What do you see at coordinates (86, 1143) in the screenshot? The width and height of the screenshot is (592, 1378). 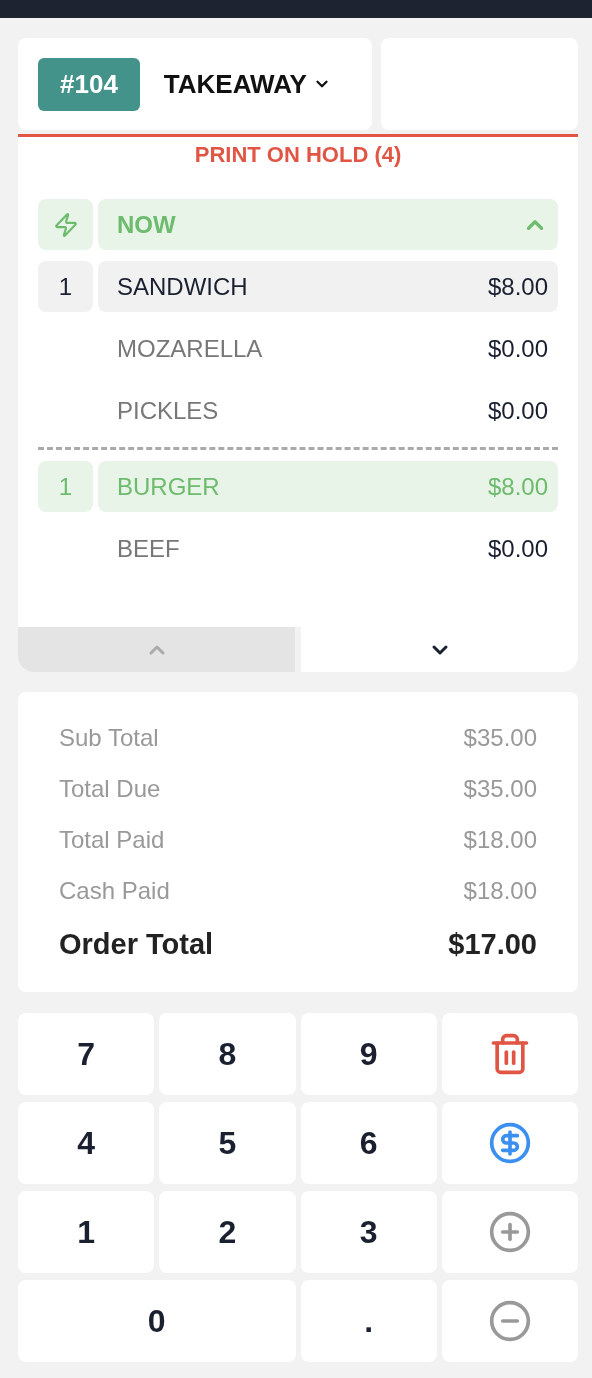 I see `keypad-key: 4` at bounding box center [86, 1143].